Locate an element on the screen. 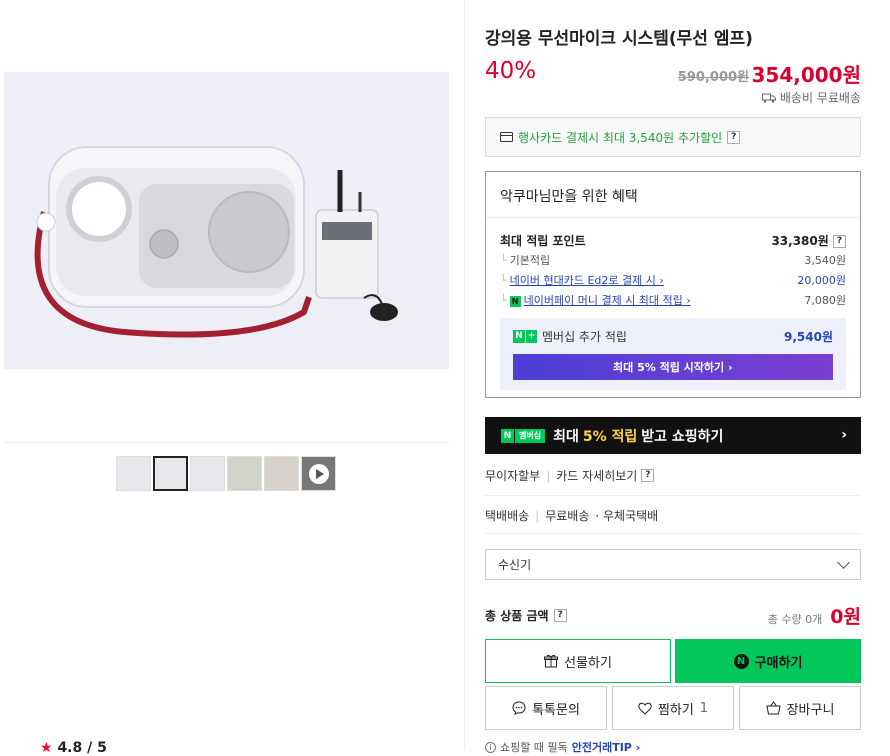 The height and width of the screenshot is (756, 890). heart-icon is located at coordinates (645, 708).